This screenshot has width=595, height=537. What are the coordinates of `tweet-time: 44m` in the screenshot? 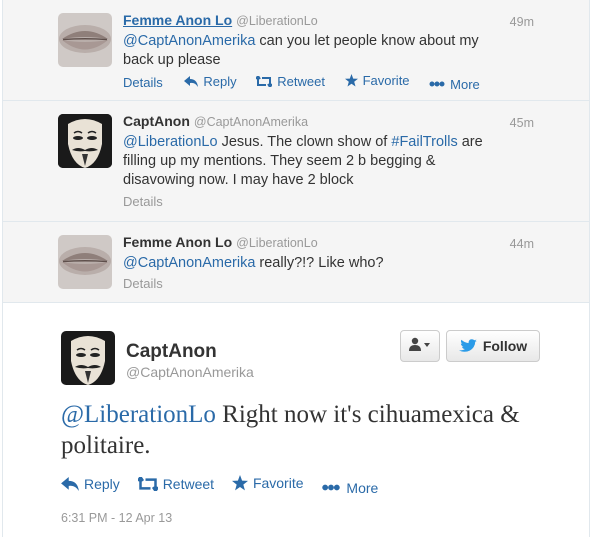 It's located at (522, 244).